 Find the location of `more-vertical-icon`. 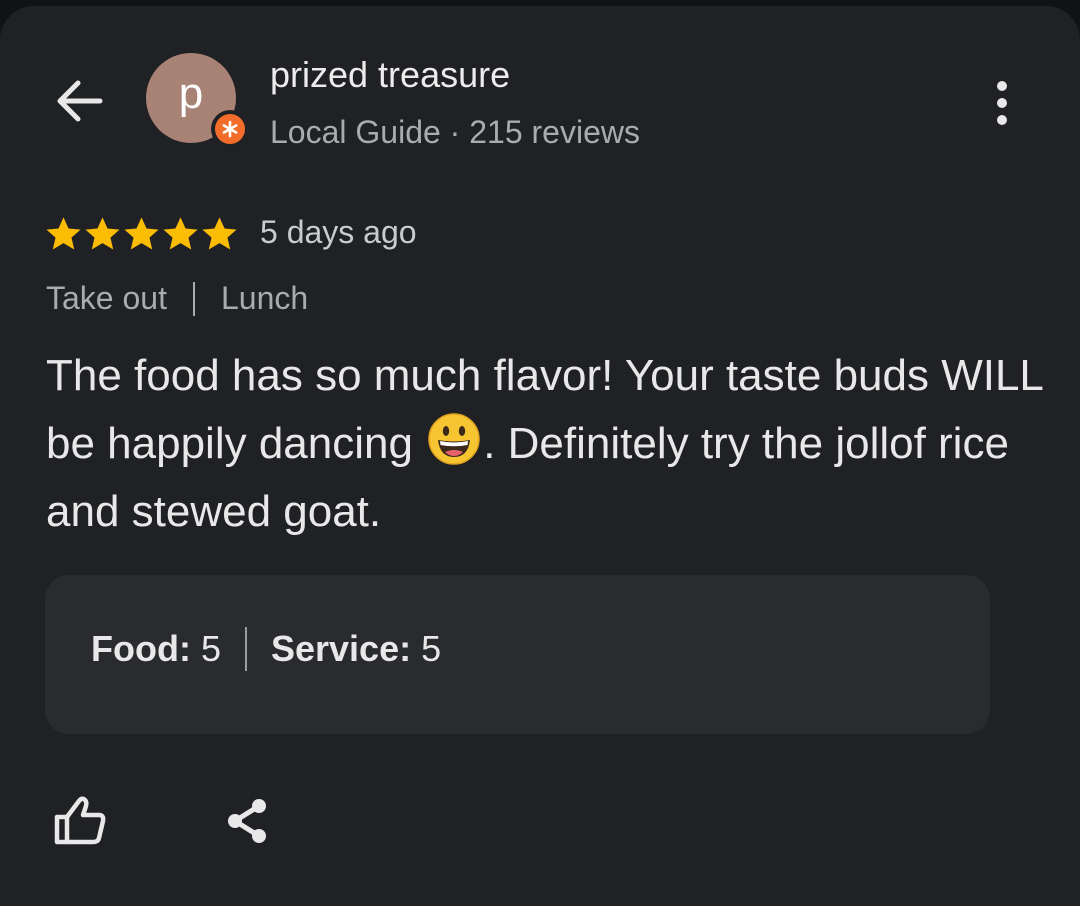

more-vertical-icon is located at coordinates (1002, 103).